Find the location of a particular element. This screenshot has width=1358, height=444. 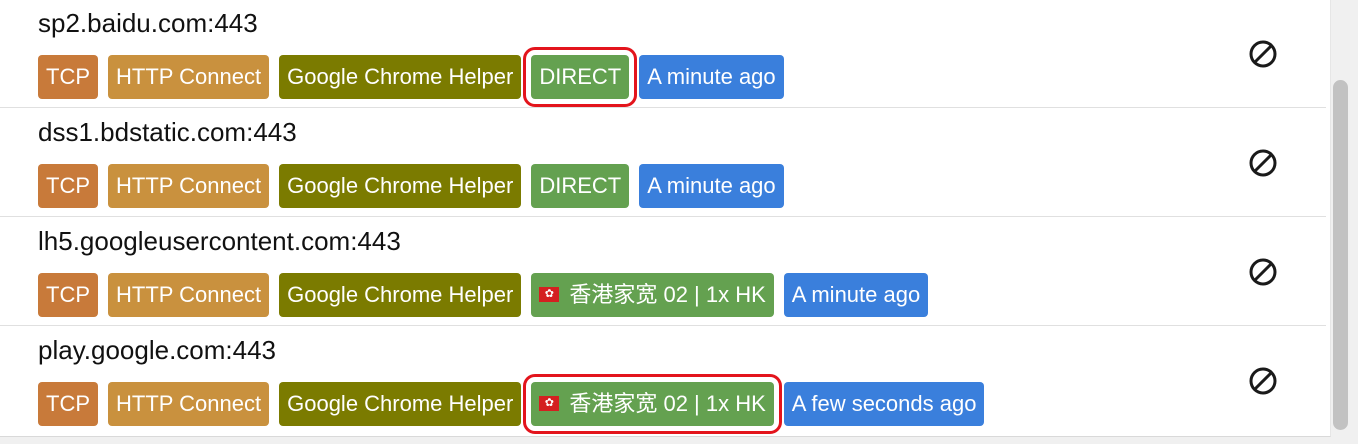

connection-host: play.google.com:443 is located at coordinates (157, 350).